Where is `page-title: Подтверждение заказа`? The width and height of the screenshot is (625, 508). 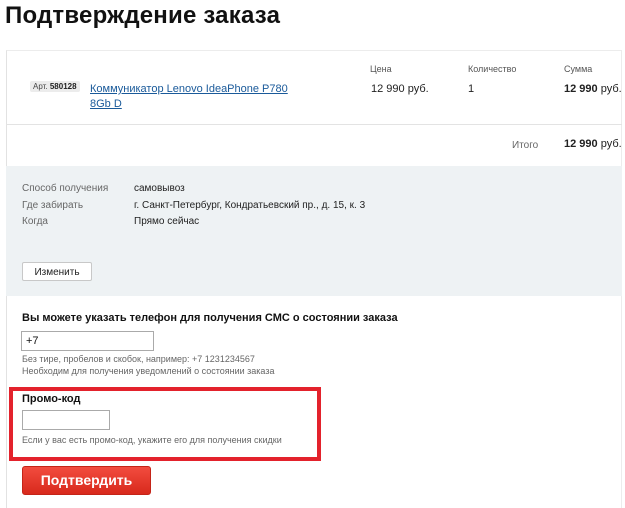 page-title: Подтверждение заказа is located at coordinates (143, 15).